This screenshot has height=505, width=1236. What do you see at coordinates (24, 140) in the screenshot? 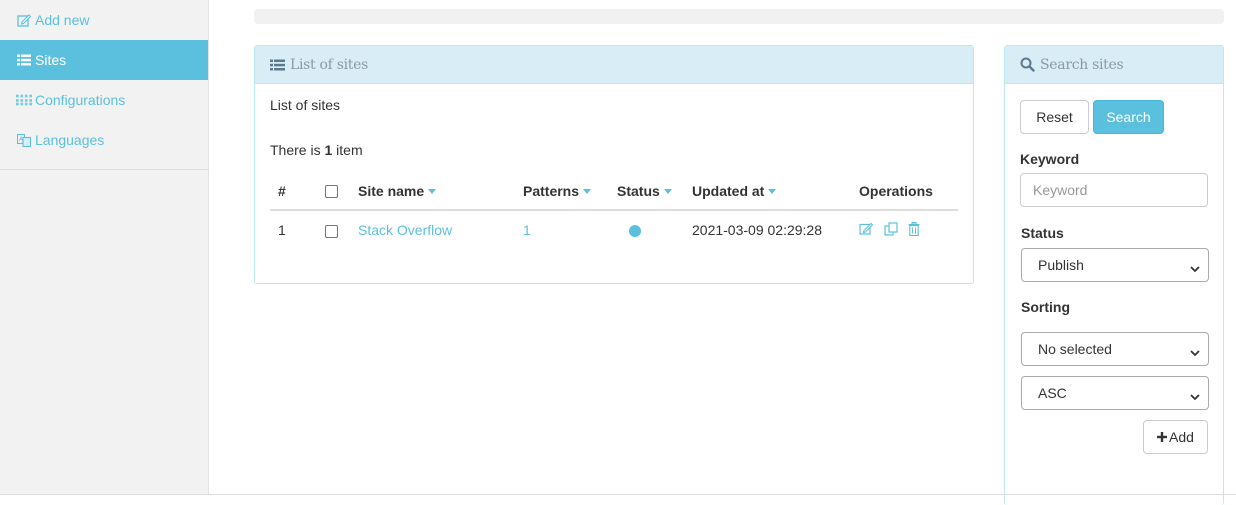
I see `language-icon: A` at bounding box center [24, 140].